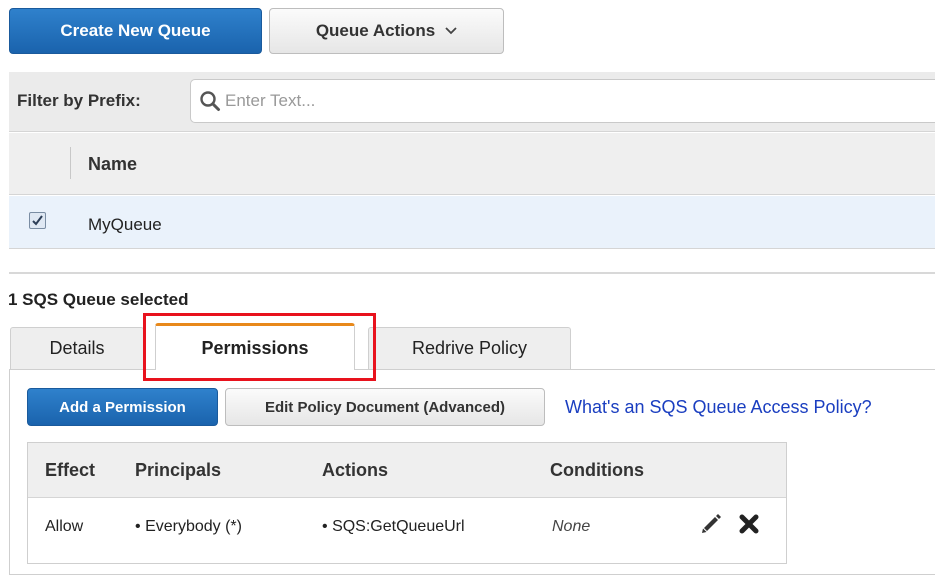 This screenshot has width=935, height=577. I want to click on column-header-conditions: Conditions, so click(597, 470).